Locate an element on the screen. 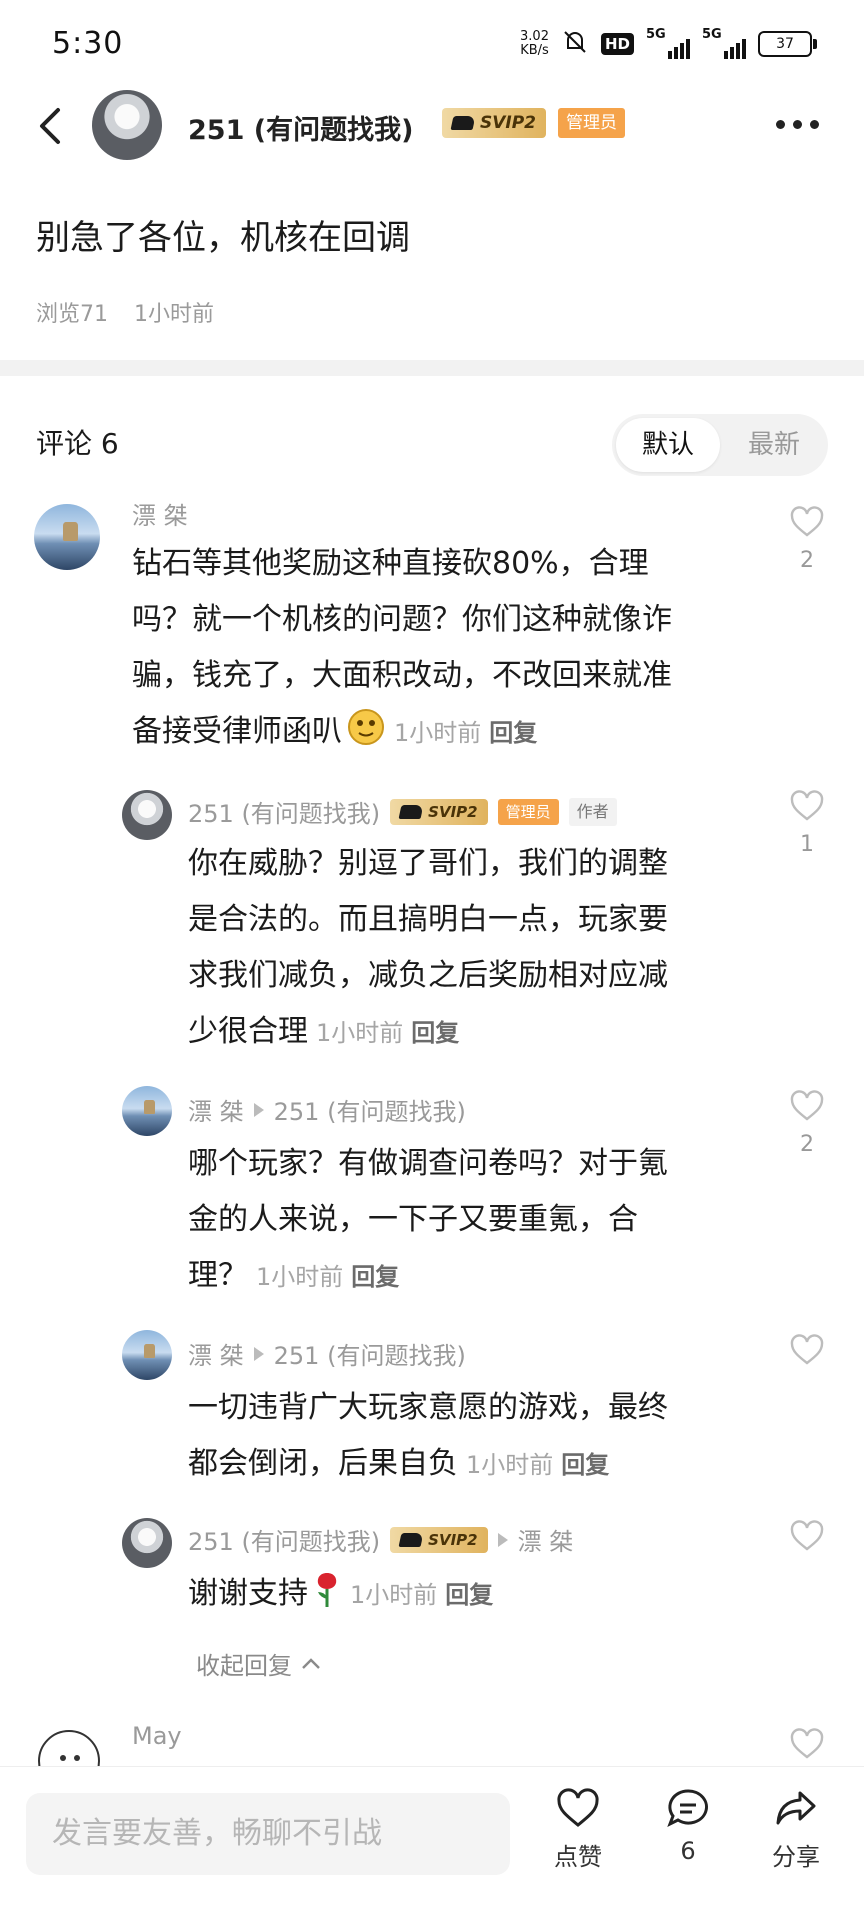  status-icons: 3.02 KB/s HD 5G 5G 37 is located at coordinates (668, 44).